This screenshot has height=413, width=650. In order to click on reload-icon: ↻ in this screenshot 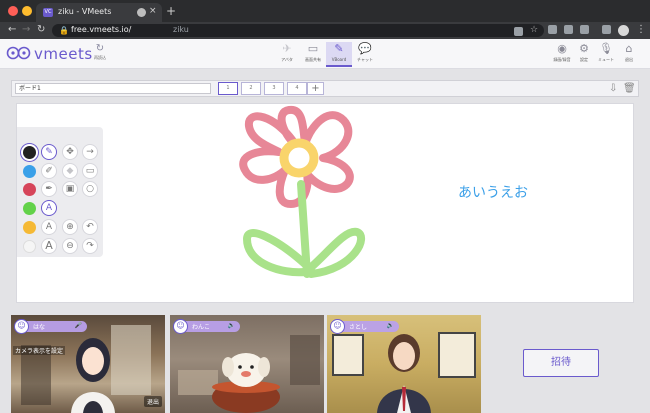, I will do `click(41, 29)`.